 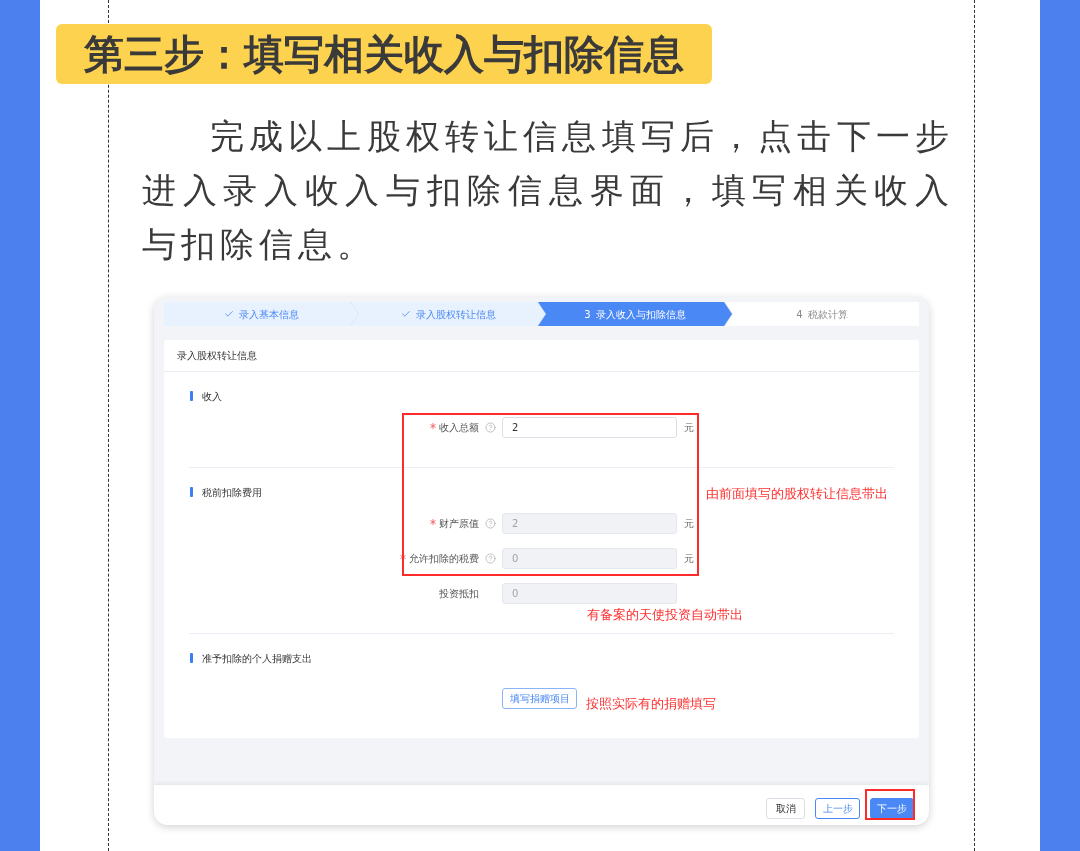 I want to click on annotation-note: 有备案的天使投资自动带出, so click(x=665, y=615).